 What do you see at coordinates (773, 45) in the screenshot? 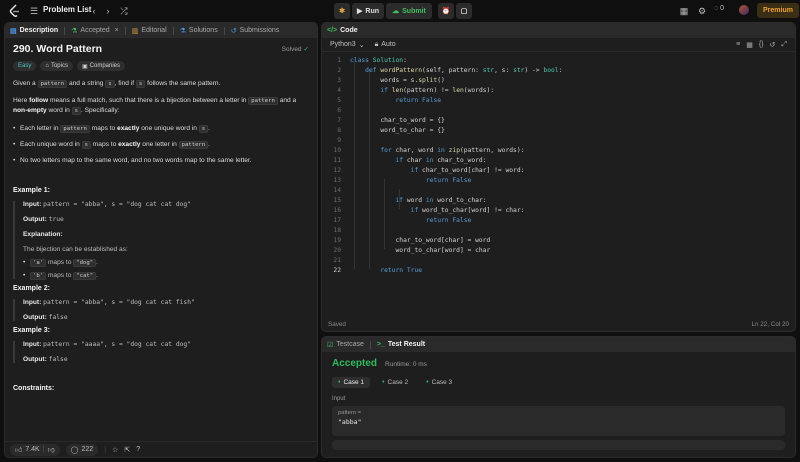
I see `reset-icon: ↺` at bounding box center [773, 45].